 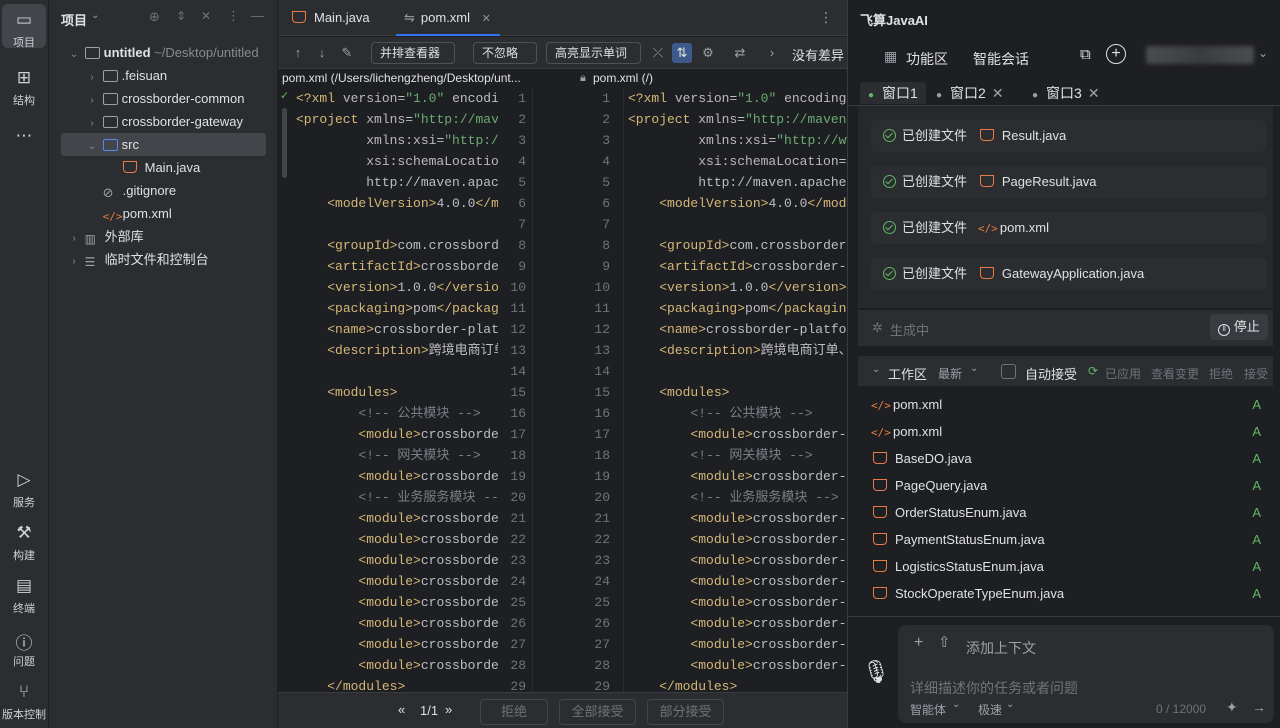 I want to click on add-icon: +, so click(x=1116, y=54).